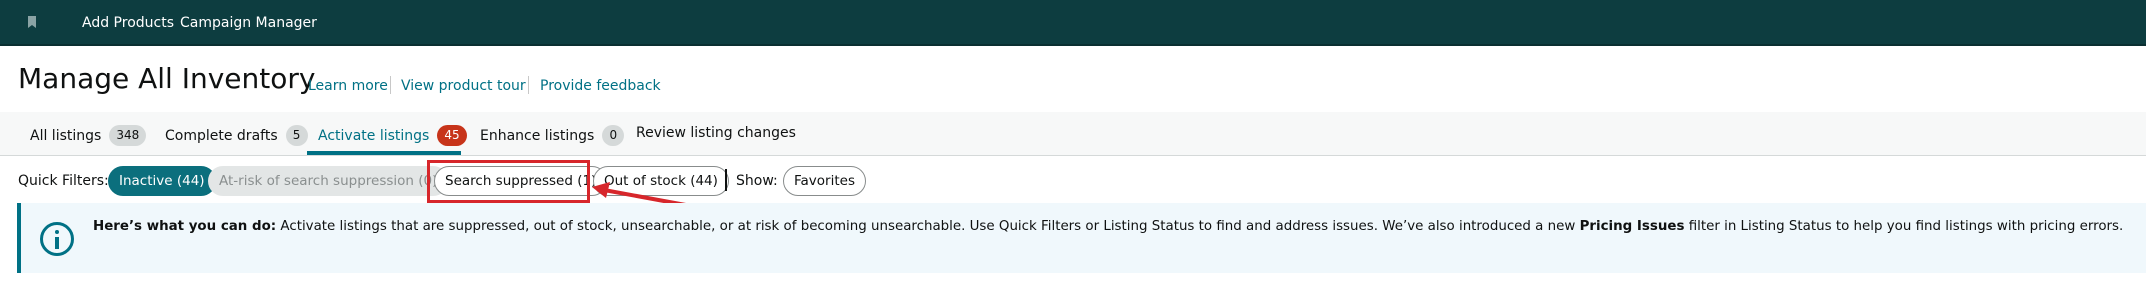  Describe the element at coordinates (296, 135) in the screenshot. I see `tab-count-badge: 5` at that location.